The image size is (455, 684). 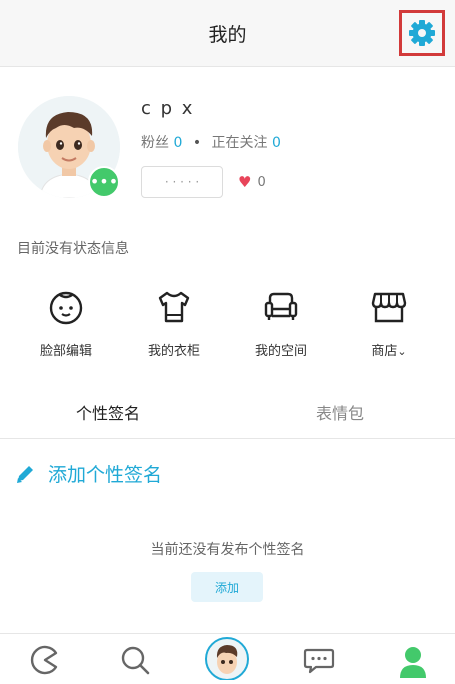 I want to click on pacman-icon, so click(x=44, y=660).